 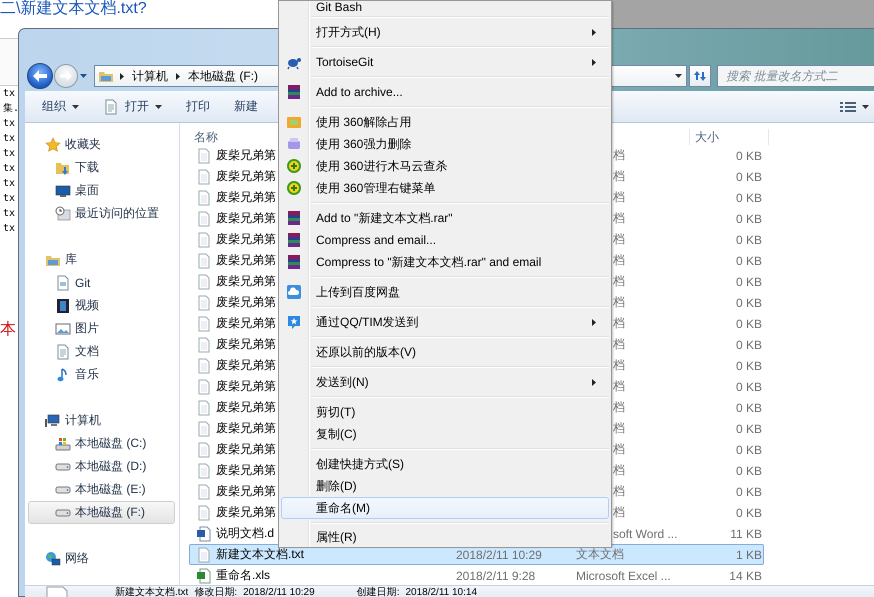 I want to click on console-line: 集., so click(x=10, y=109).